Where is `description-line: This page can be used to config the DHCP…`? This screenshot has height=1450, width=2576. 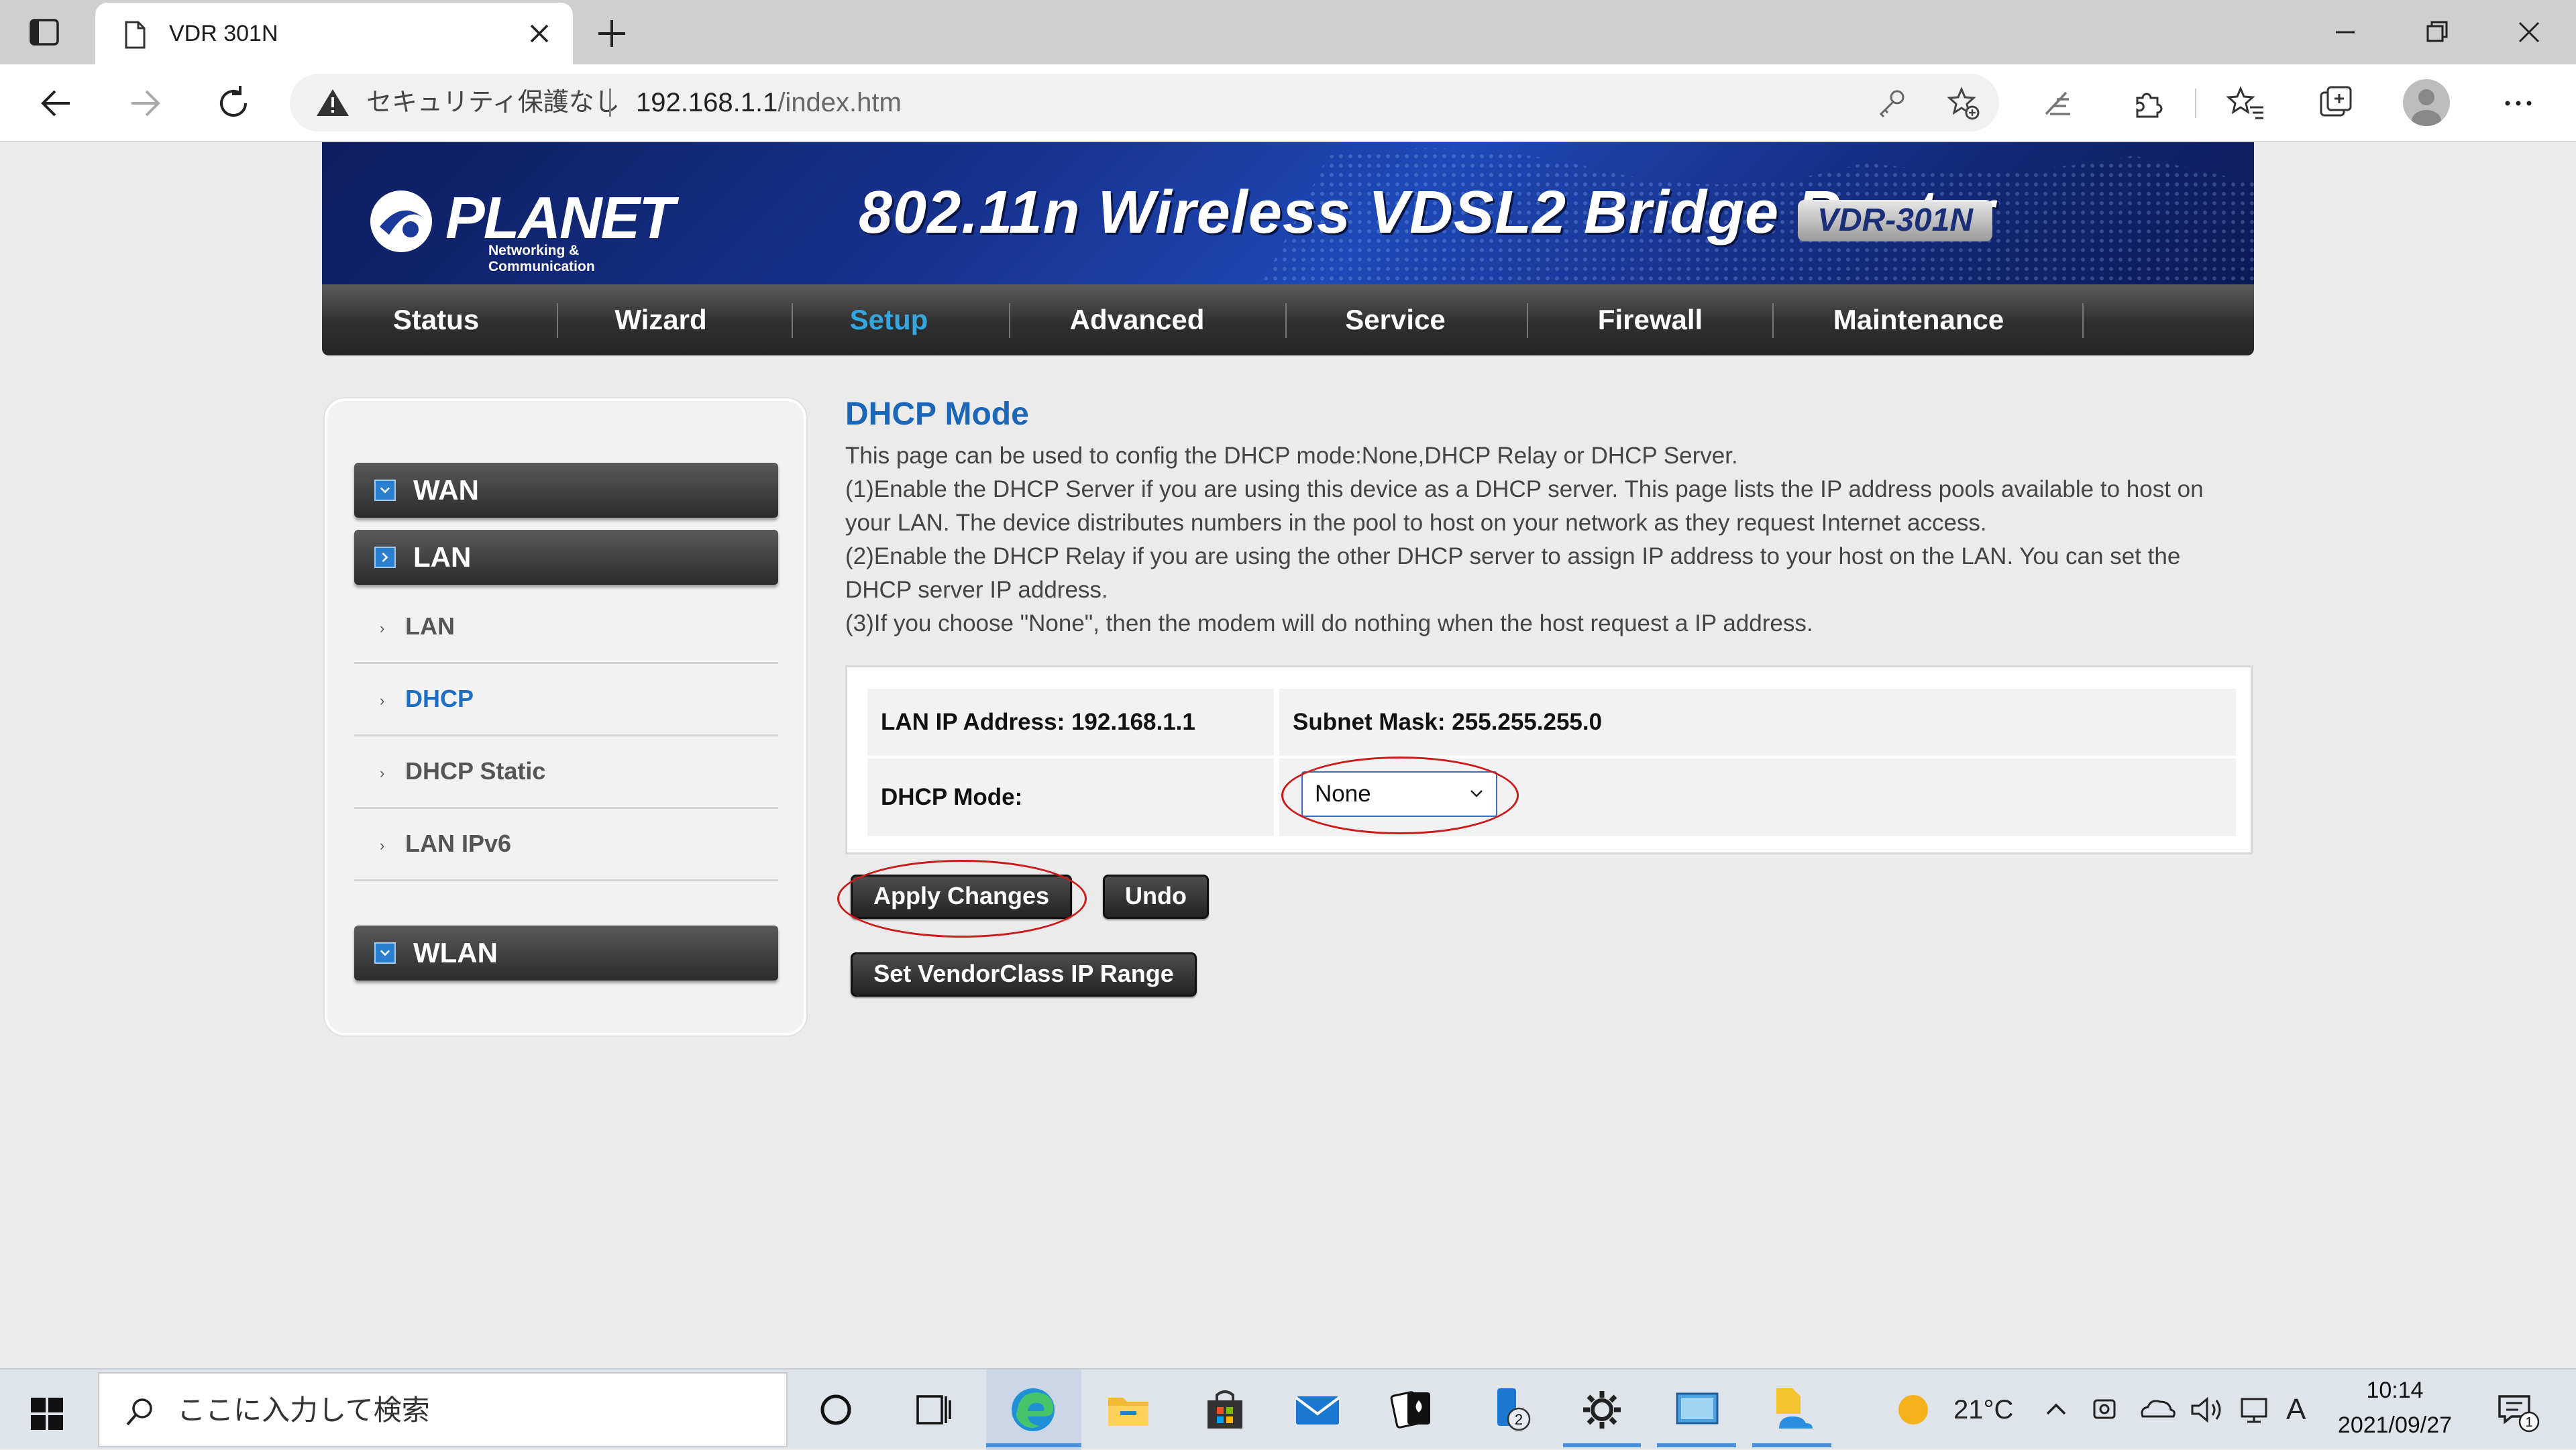 description-line: This page can be used to config the DHCP… is located at coordinates (1291, 456).